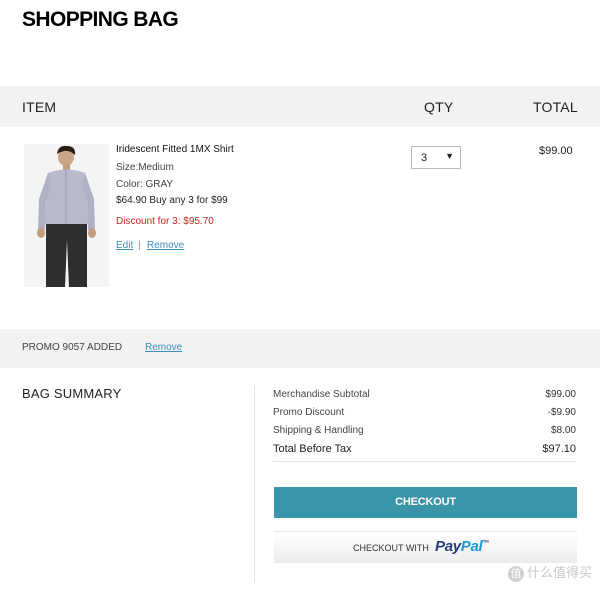 The height and width of the screenshot is (590, 600). I want to click on summary-divider, so click(254, 484).